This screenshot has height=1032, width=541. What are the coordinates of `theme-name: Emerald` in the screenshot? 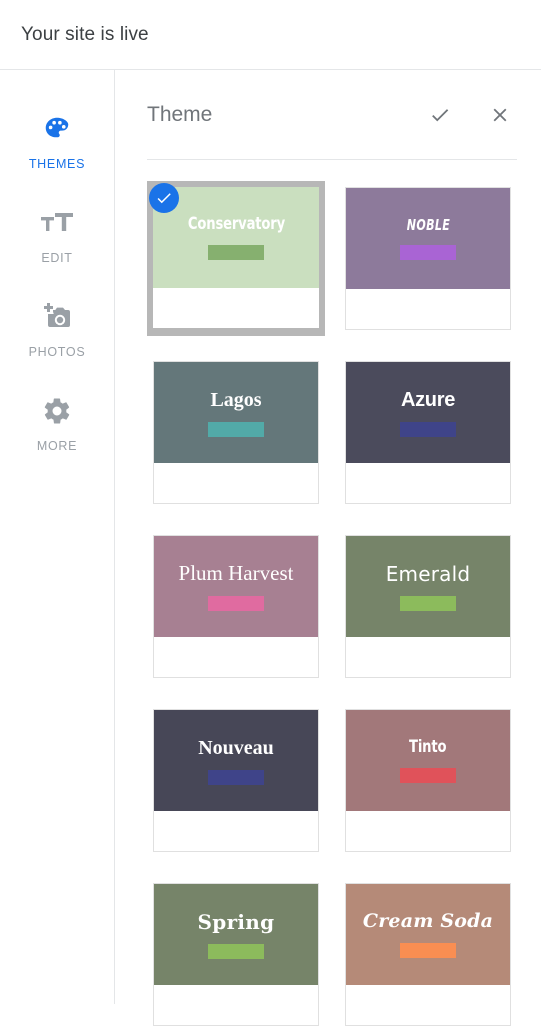 It's located at (428, 573).